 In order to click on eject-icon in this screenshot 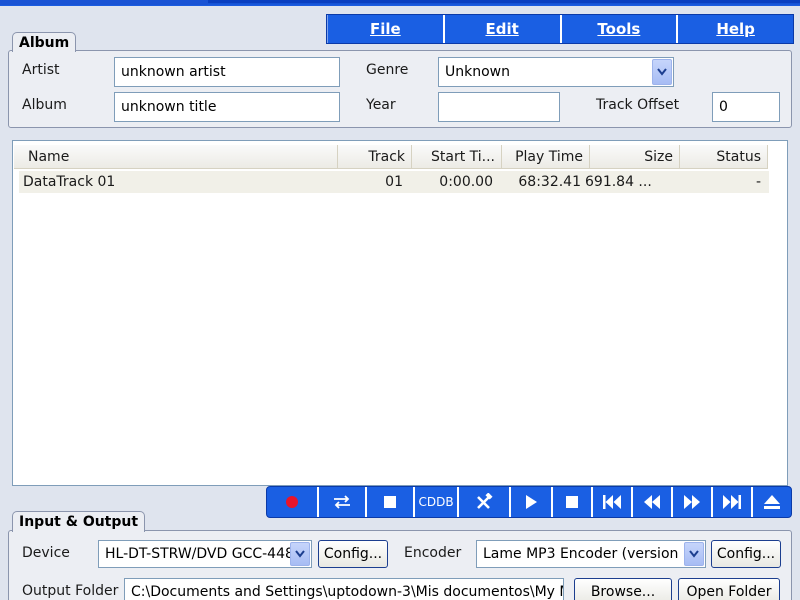, I will do `click(772, 502)`.